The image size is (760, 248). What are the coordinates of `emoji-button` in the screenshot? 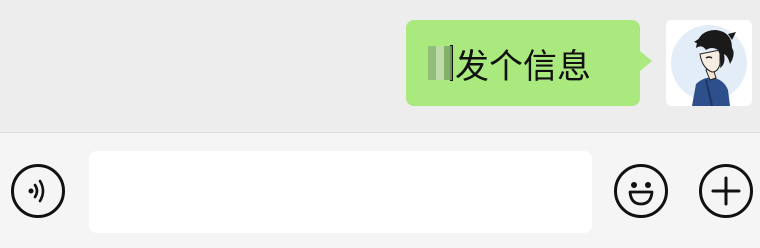 It's located at (641, 191).